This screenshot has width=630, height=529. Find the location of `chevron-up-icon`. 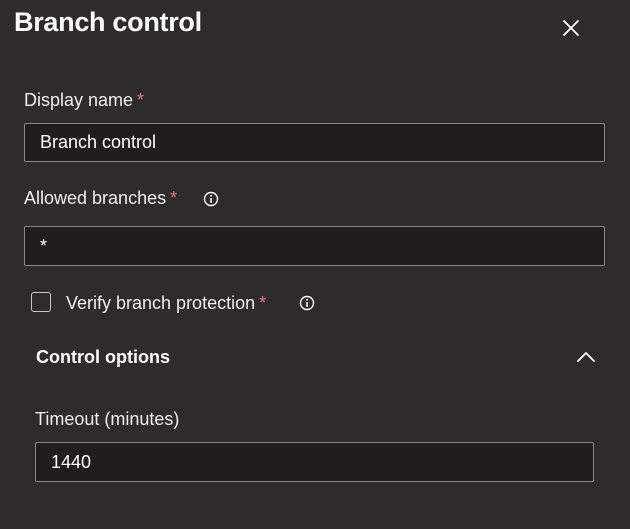

chevron-up-icon is located at coordinates (586, 357).